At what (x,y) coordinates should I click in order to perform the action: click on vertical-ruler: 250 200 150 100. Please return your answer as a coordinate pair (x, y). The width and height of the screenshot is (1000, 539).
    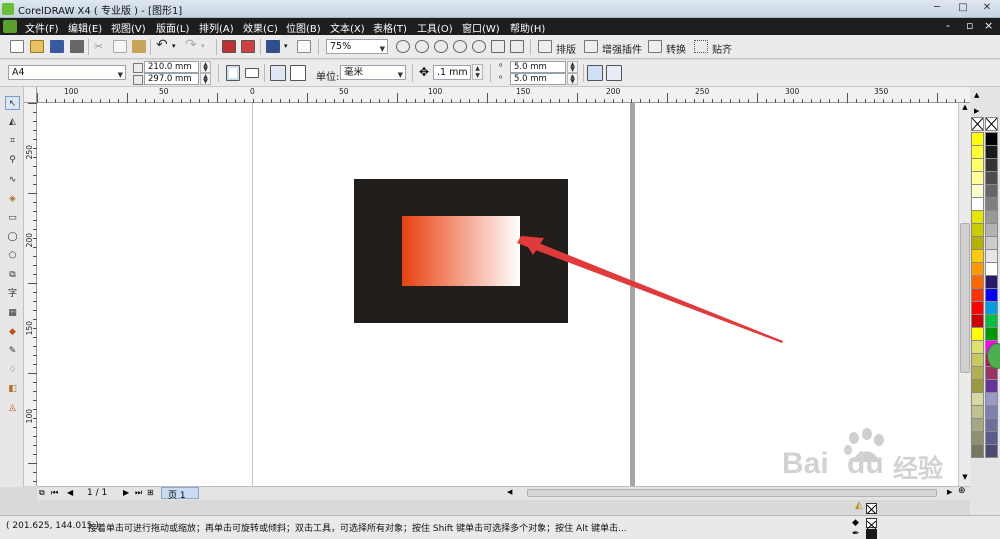
    Looking at the image, I should click on (30, 294).